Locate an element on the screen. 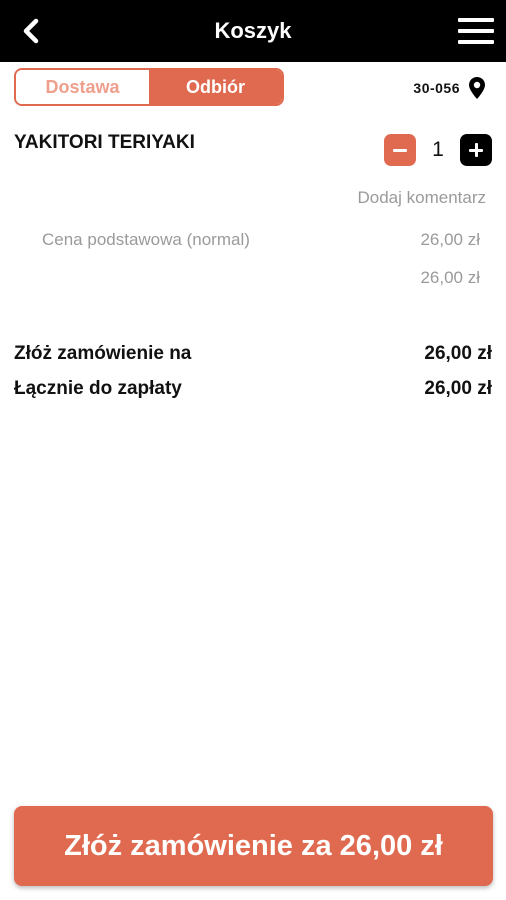  postcode-text: 30-056 is located at coordinates (436, 88).